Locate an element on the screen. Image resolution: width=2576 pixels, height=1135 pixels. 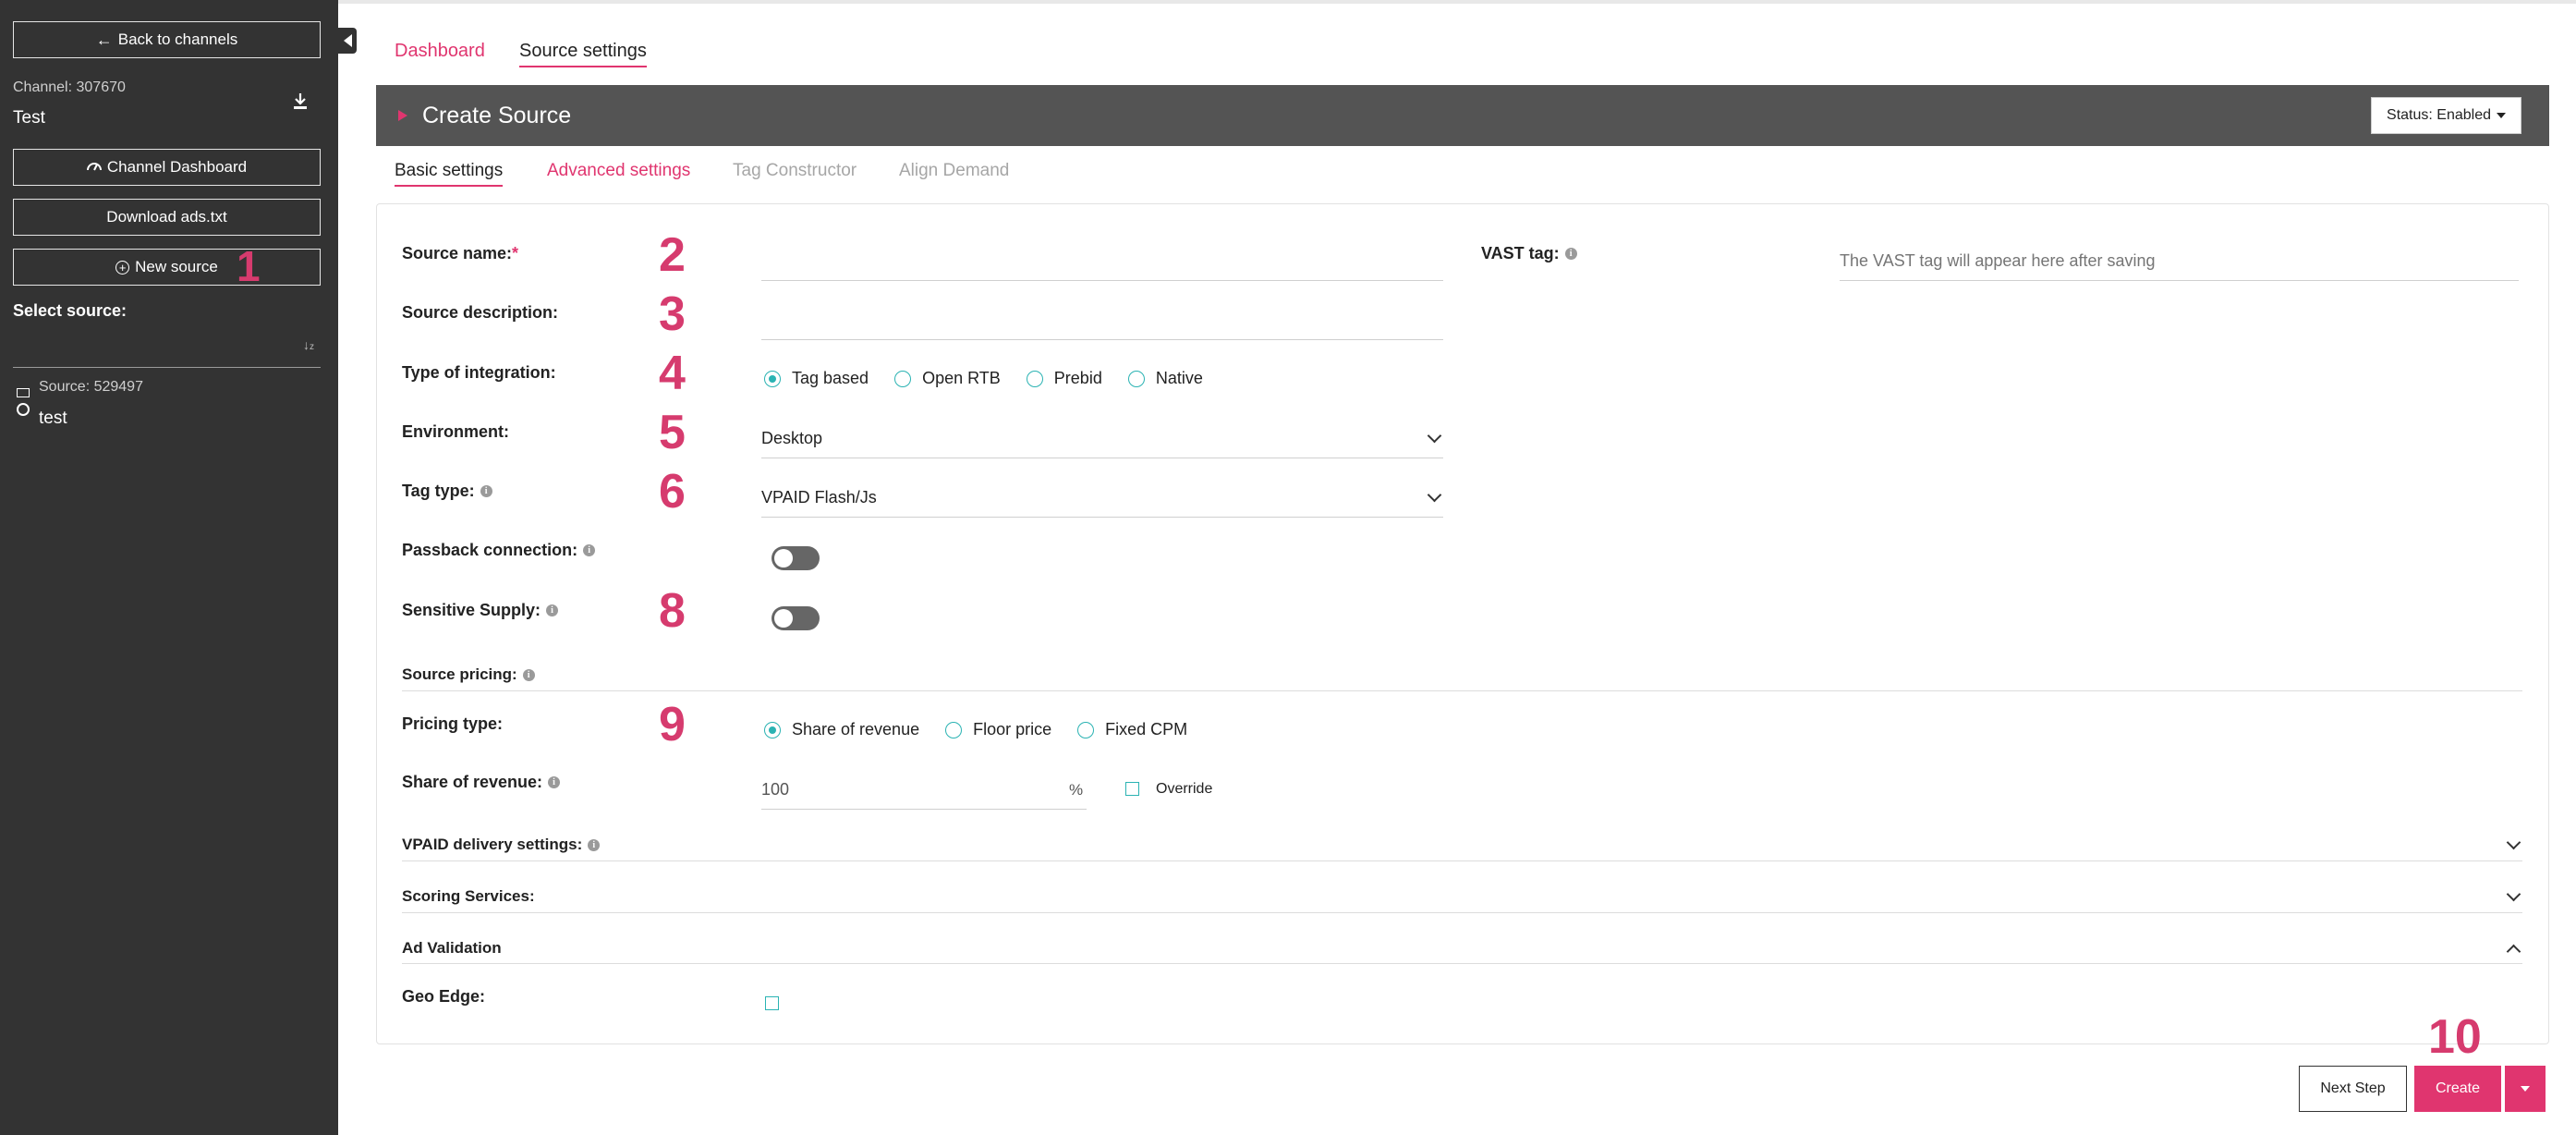
radio-fixed-cpm: Fixed CPM is located at coordinates (1132, 729).